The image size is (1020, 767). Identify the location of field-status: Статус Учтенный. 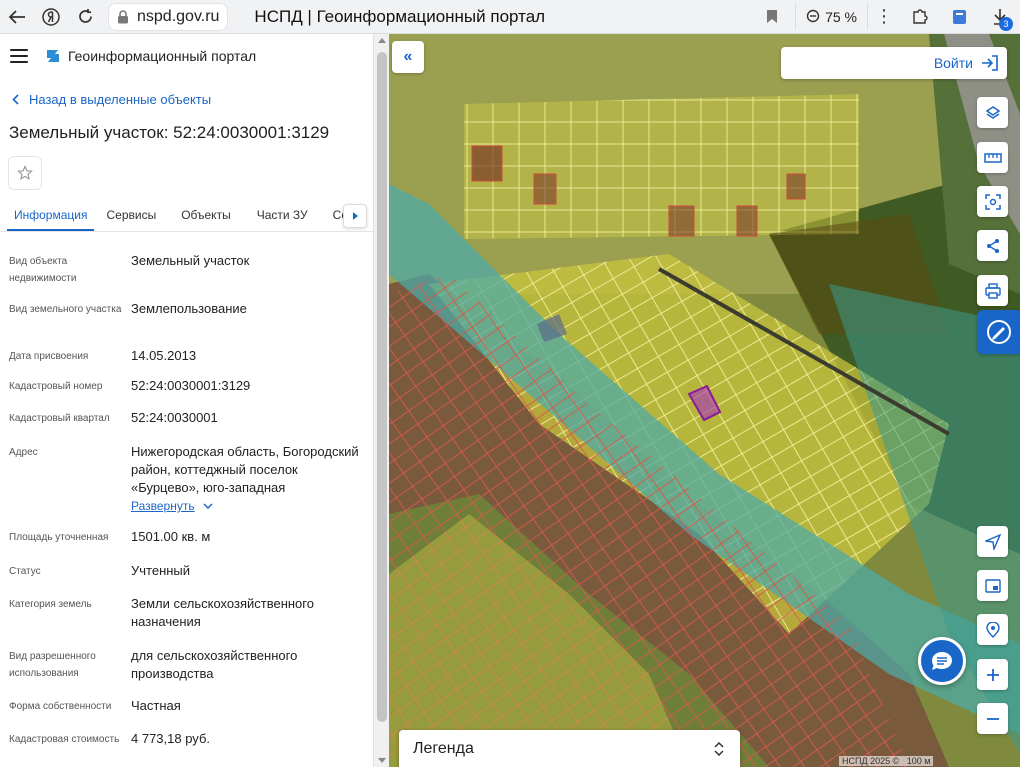
(186, 571).